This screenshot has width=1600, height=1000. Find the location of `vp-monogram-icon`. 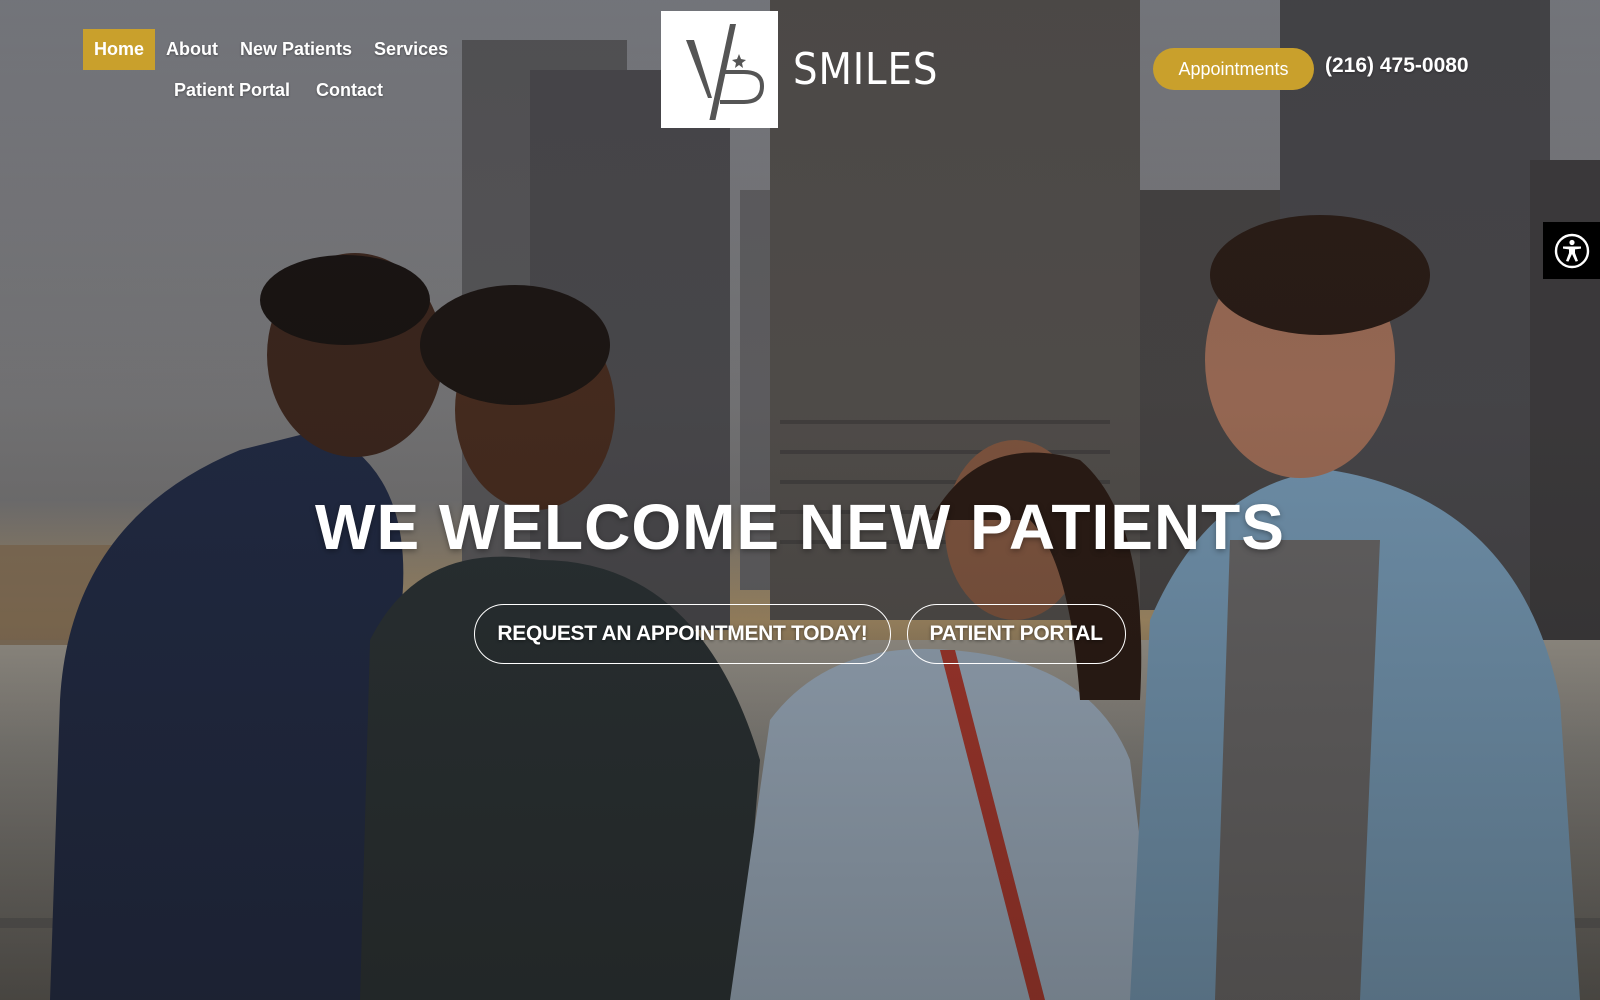

vp-monogram-icon is located at coordinates (719, 69).